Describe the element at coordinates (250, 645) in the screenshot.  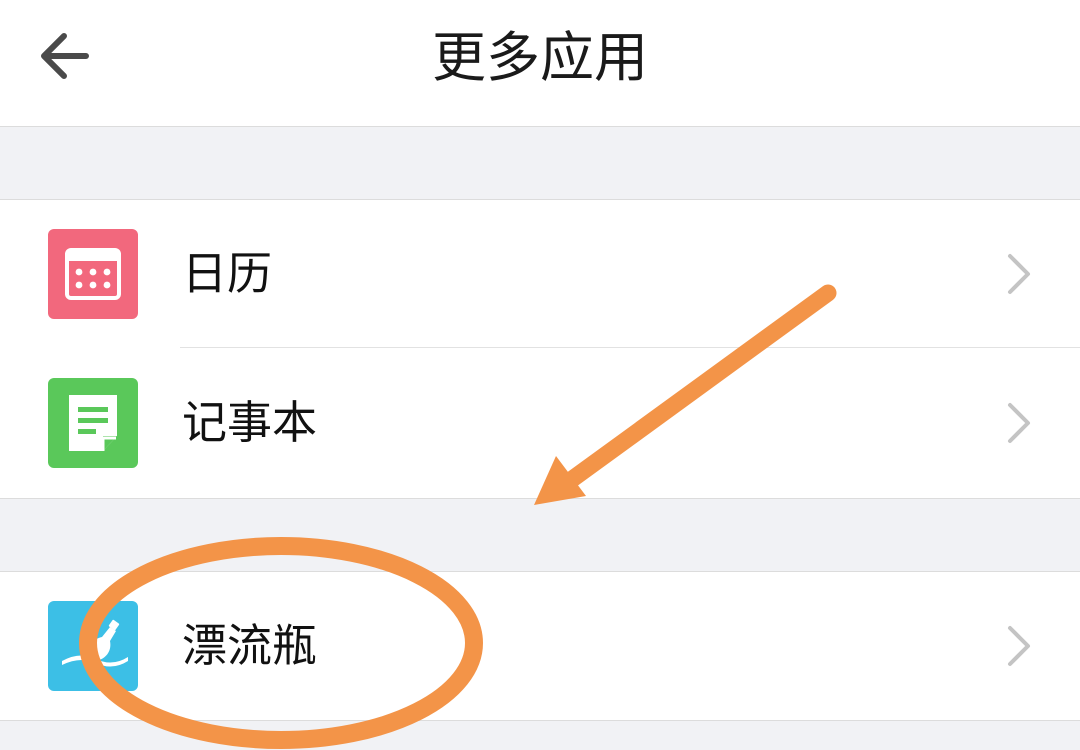
I see `list-item-label: 漂流瓶` at that location.